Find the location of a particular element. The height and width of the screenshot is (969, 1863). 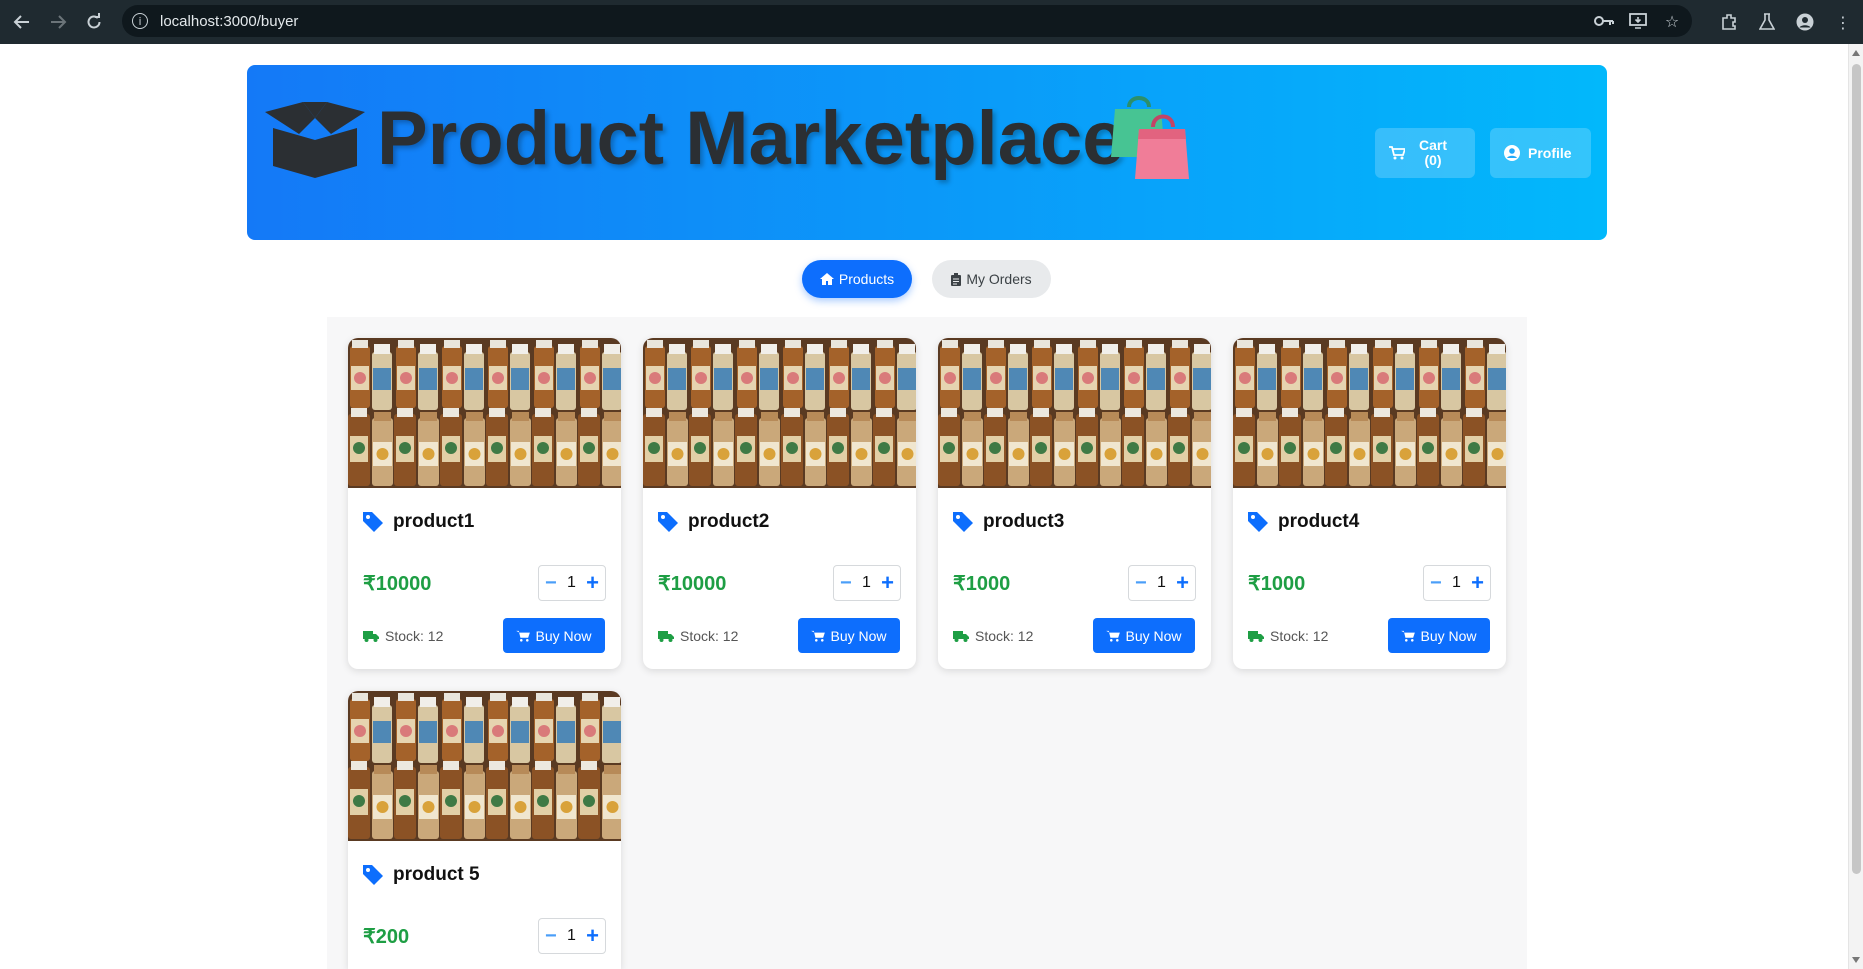

product-name-text: product4 is located at coordinates (1319, 521).